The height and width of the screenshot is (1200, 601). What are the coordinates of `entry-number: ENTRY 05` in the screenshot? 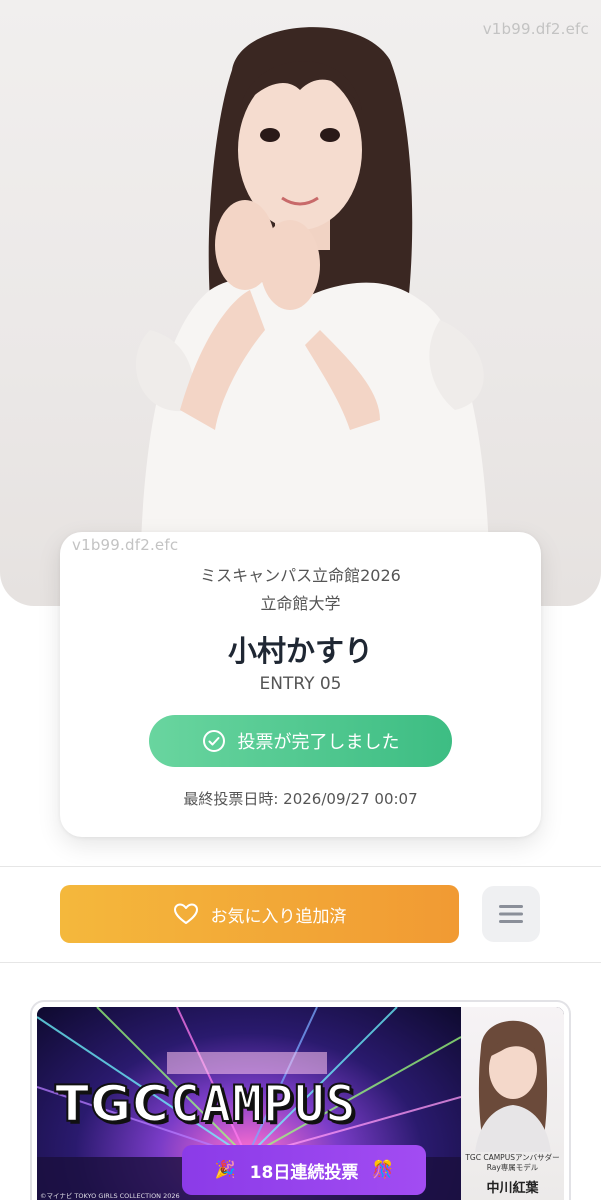 It's located at (300, 684).